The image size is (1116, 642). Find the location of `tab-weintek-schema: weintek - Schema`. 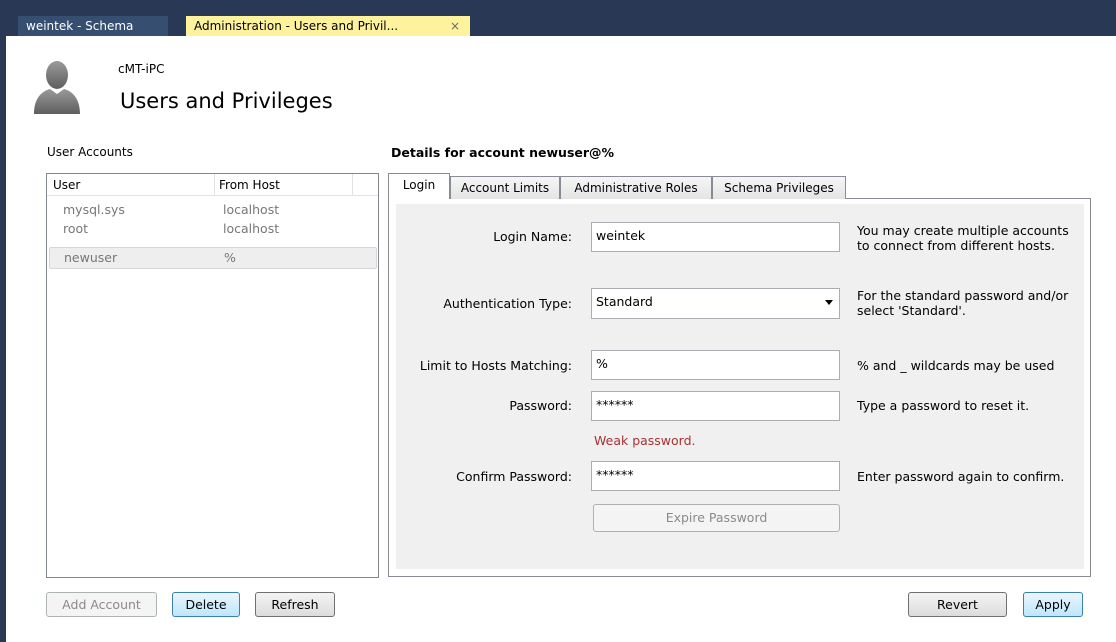

tab-weintek-schema: weintek - Schema is located at coordinates (93, 26).